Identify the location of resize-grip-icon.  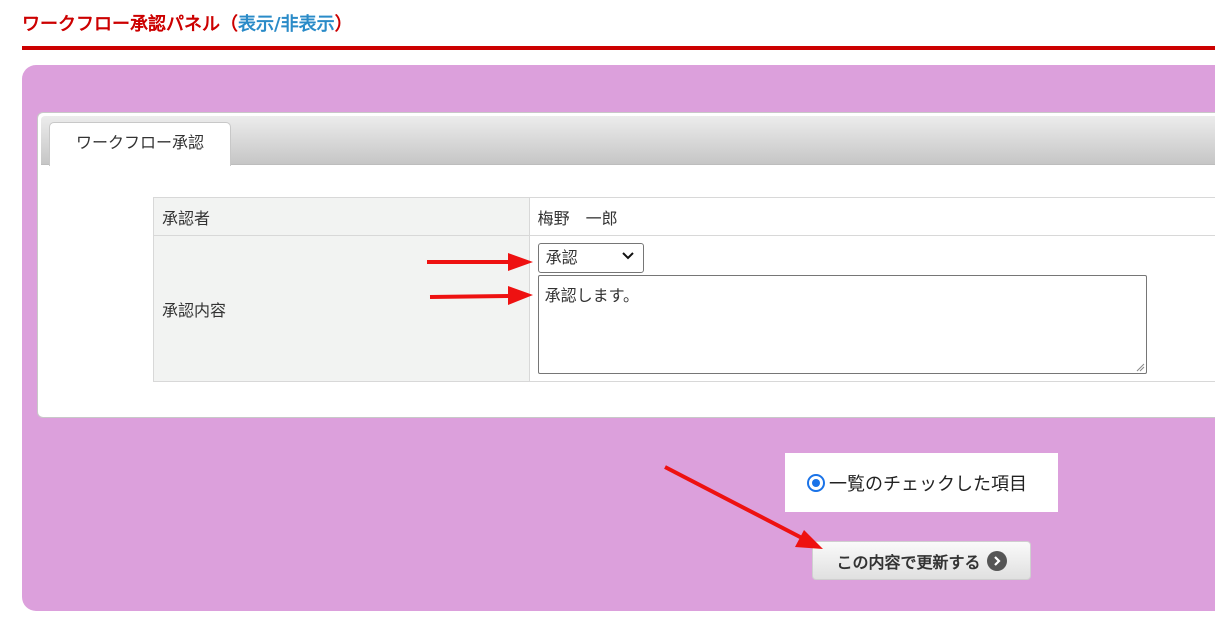
(1140, 367).